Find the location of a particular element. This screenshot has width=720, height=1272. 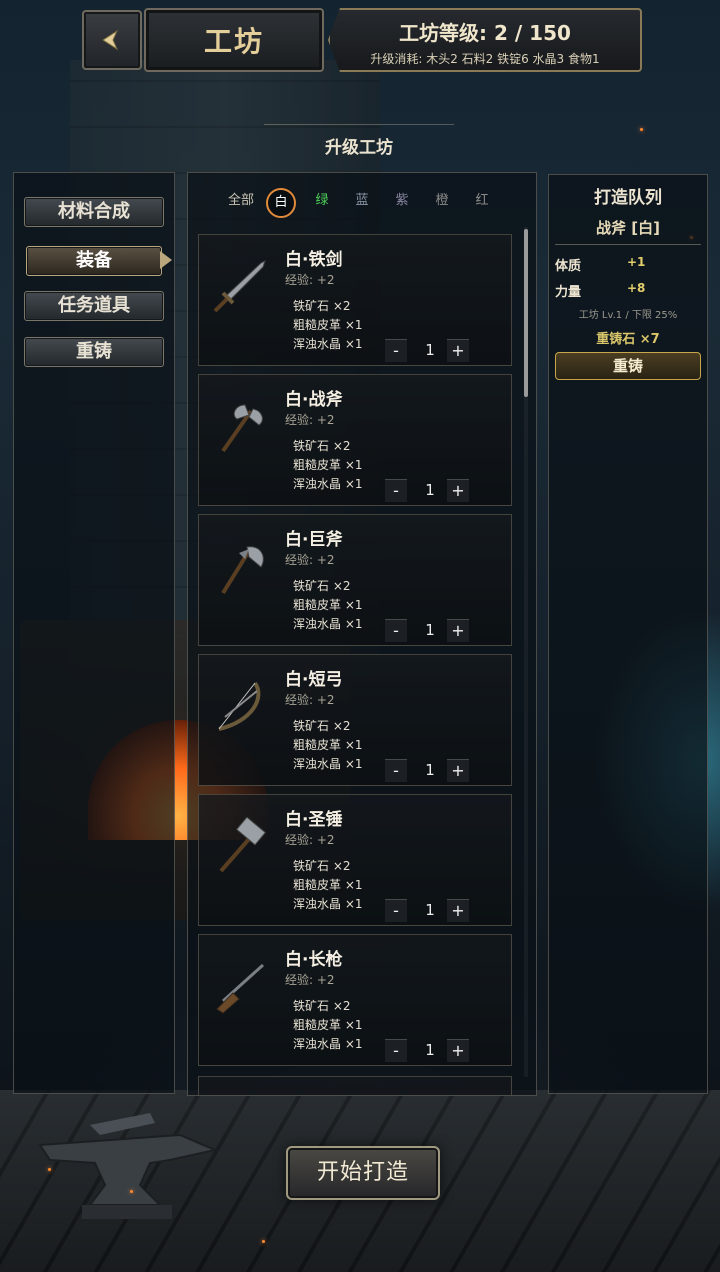

back-button is located at coordinates (112, 40).